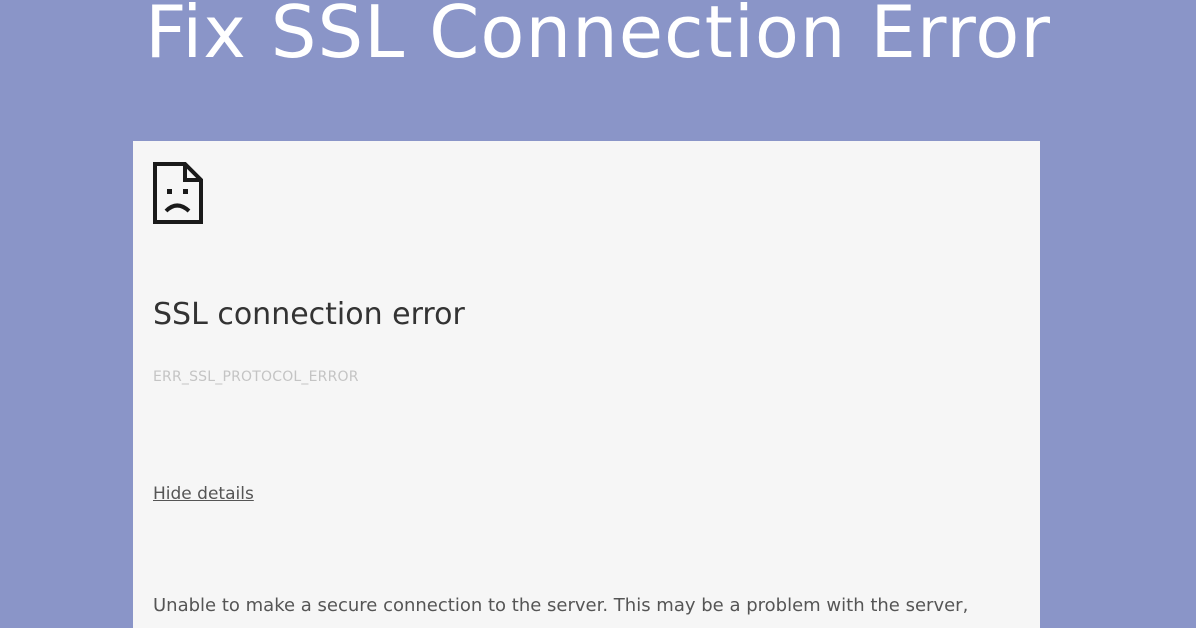  I want to click on sad-page-icon, so click(178, 193).